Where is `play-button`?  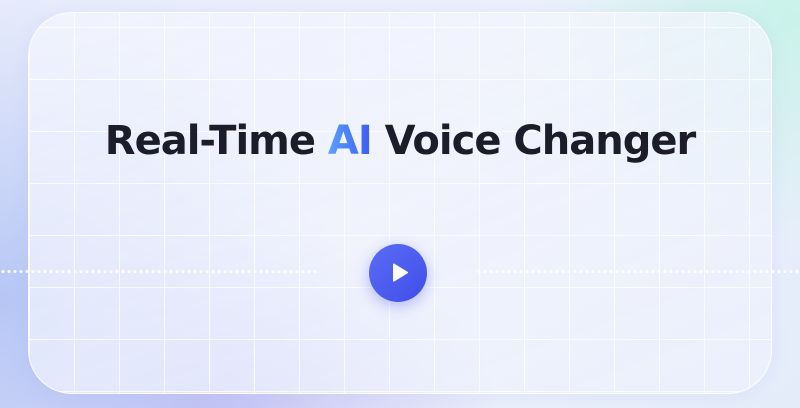
play-button is located at coordinates (398, 273).